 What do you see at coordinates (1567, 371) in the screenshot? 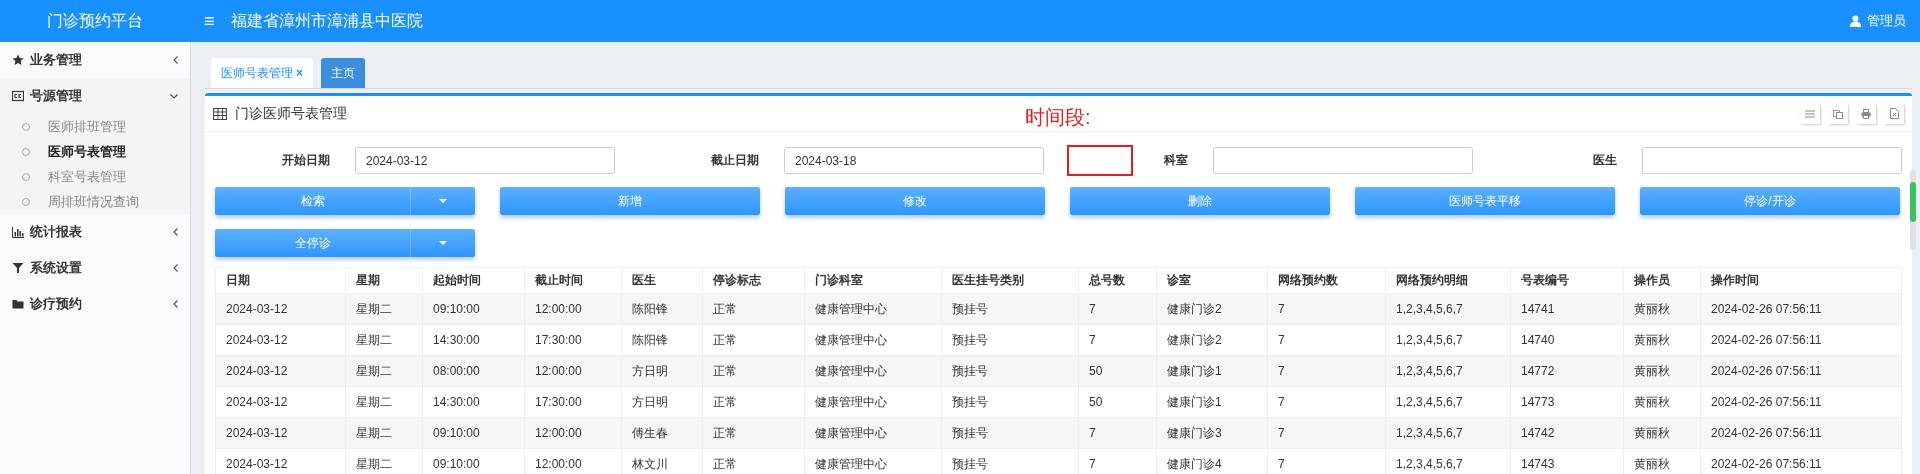
I see `table-cell: 14772` at bounding box center [1567, 371].